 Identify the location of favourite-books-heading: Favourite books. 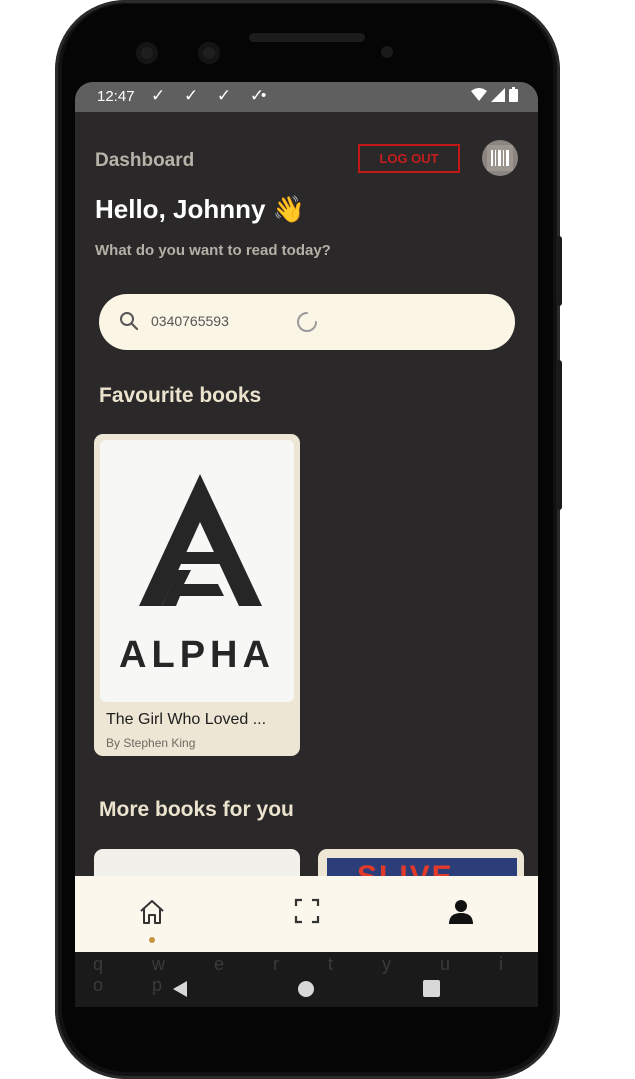
(180, 395).